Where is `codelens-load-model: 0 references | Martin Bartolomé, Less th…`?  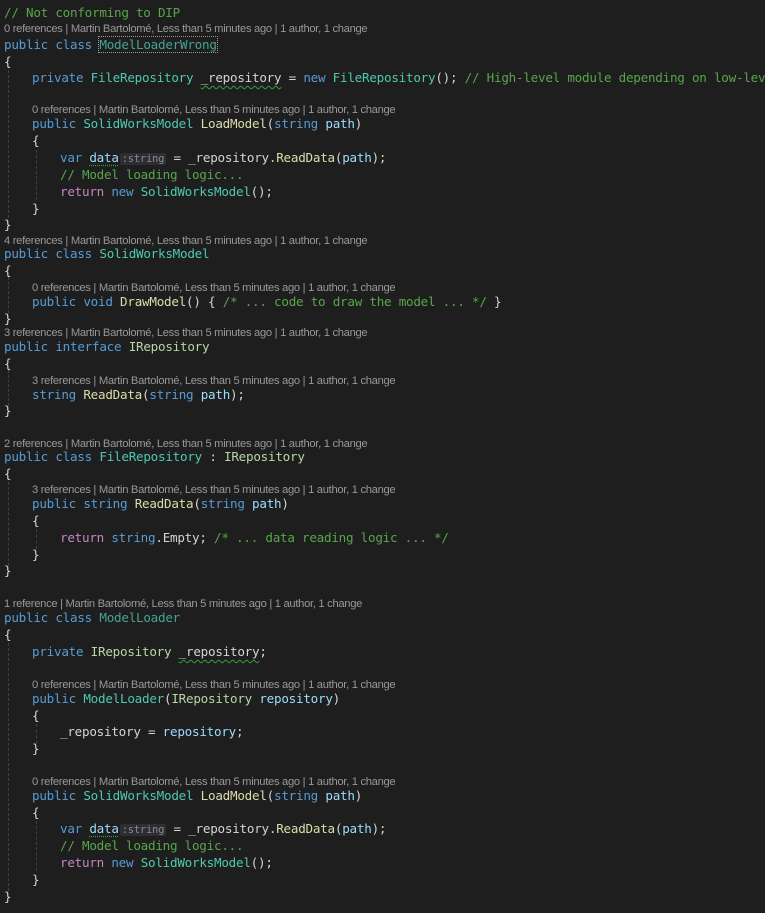 codelens-load-model: 0 references | Martin Bartolomé, Less th… is located at coordinates (214, 110).